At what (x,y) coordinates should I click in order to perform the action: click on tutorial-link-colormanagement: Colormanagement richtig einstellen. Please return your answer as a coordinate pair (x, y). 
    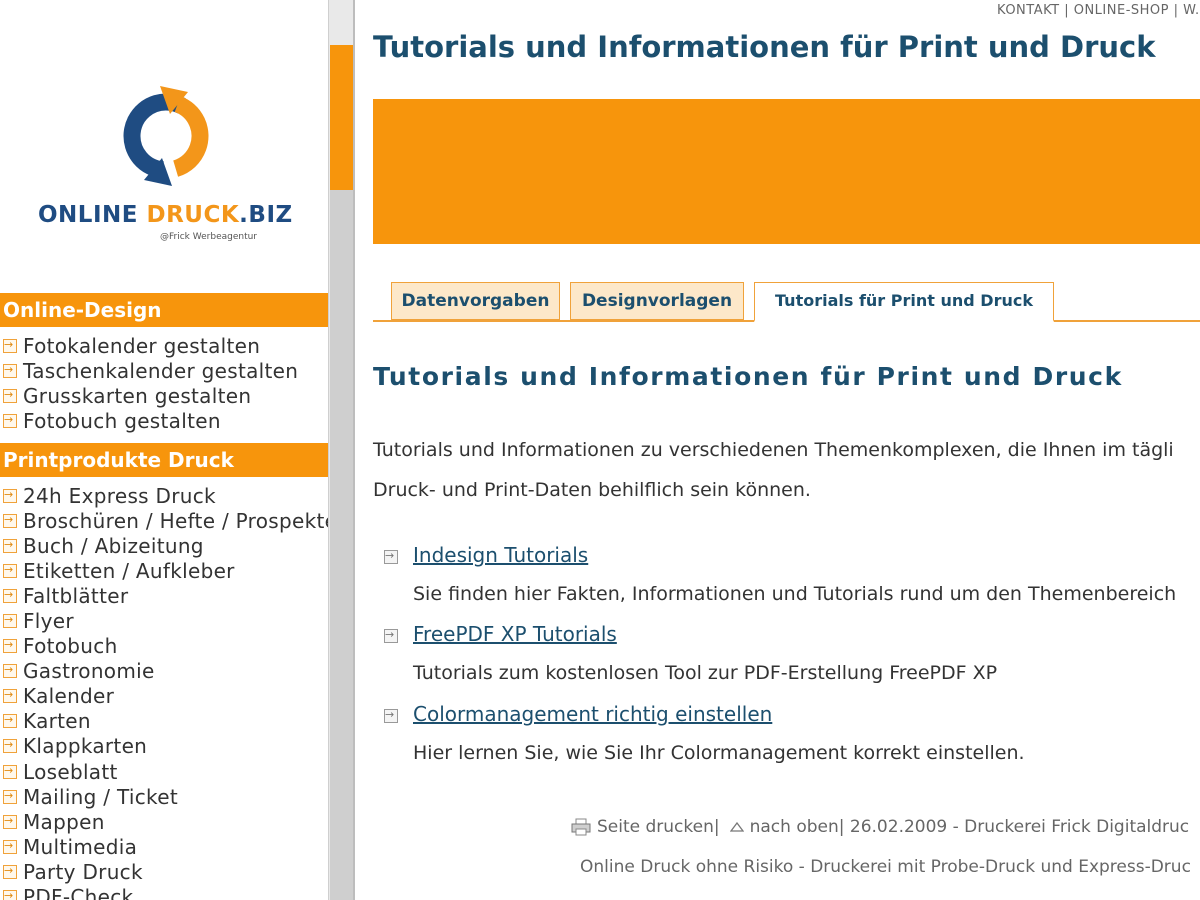
    Looking at the image, I should click on (592, 714).